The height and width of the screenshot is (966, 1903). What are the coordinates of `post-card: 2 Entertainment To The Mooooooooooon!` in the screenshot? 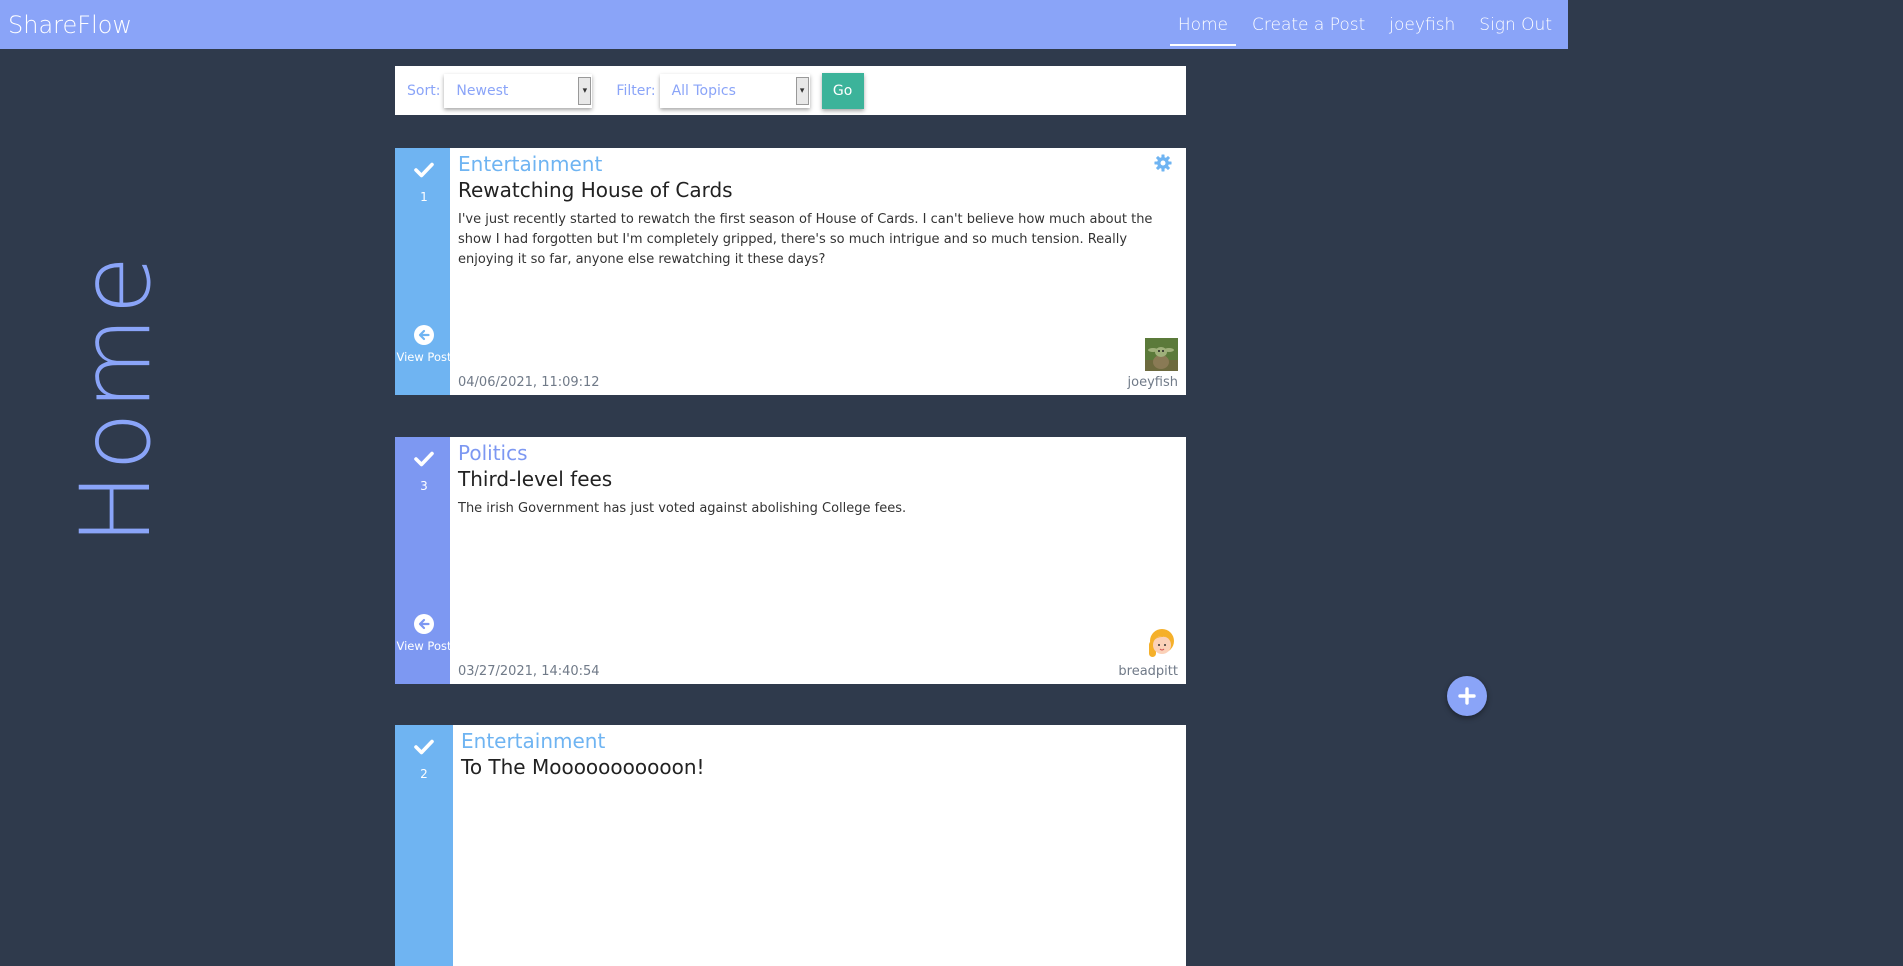 It's located at (790, 845).